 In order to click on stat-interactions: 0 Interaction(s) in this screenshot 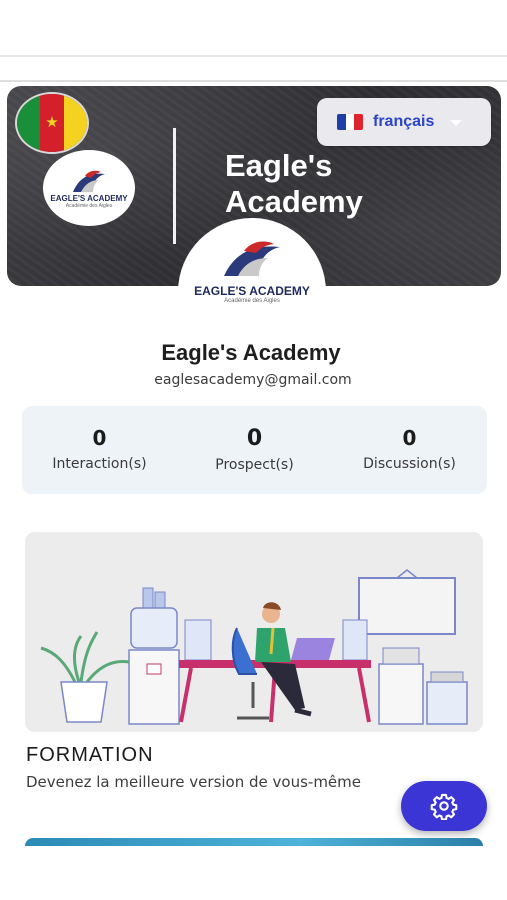, I will do `click(99, 450)`.